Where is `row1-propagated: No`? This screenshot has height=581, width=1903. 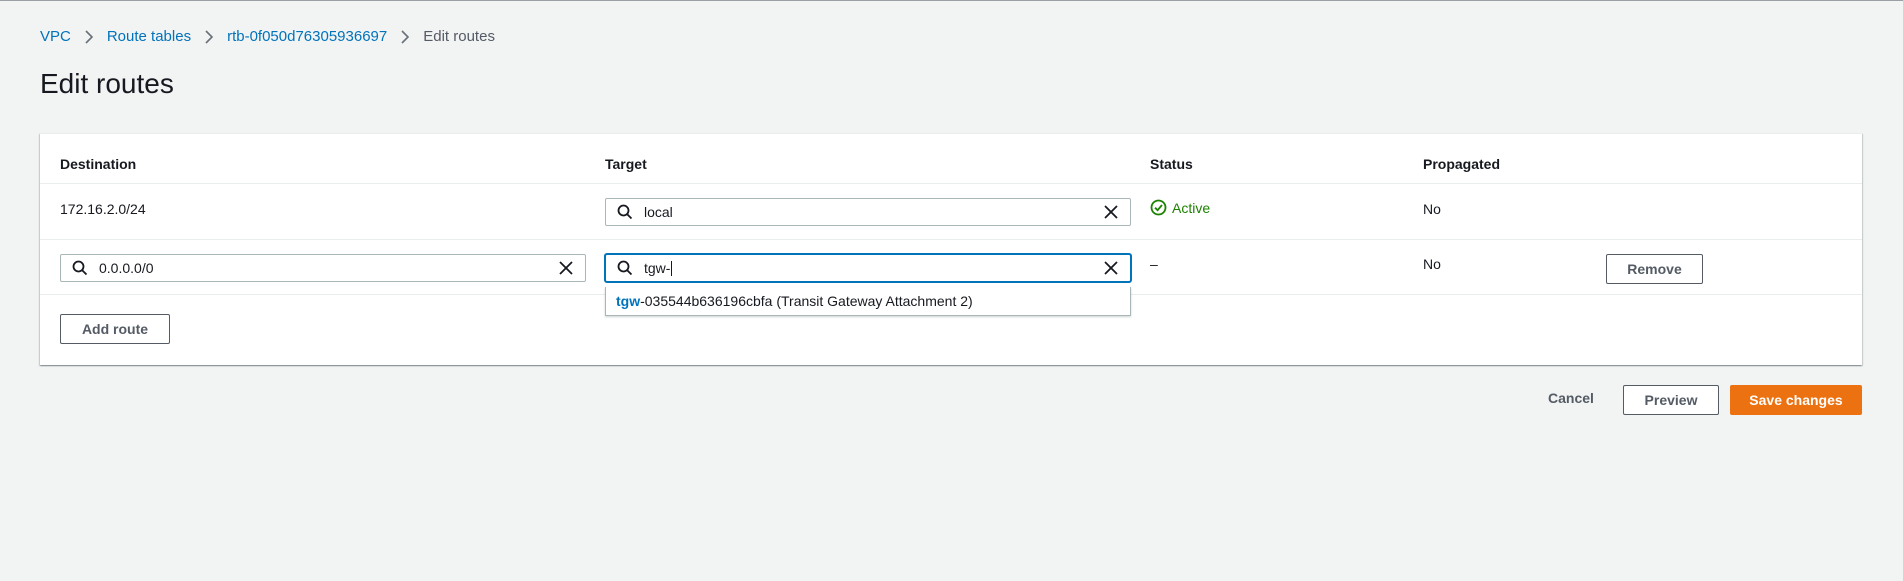
row1-propagated: No is located at coordinates (1432, 209).